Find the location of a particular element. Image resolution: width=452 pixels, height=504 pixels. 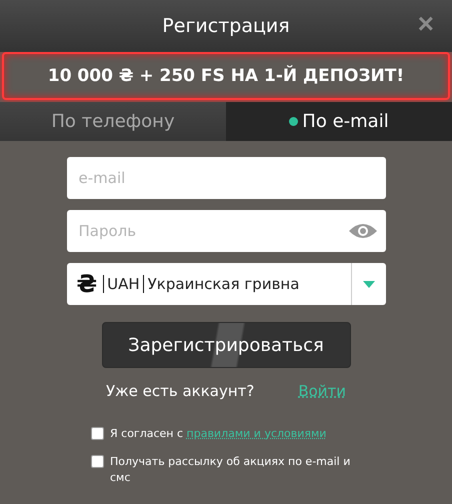

register-button: Зарегистрироваться is located at coordinates (226, 345).